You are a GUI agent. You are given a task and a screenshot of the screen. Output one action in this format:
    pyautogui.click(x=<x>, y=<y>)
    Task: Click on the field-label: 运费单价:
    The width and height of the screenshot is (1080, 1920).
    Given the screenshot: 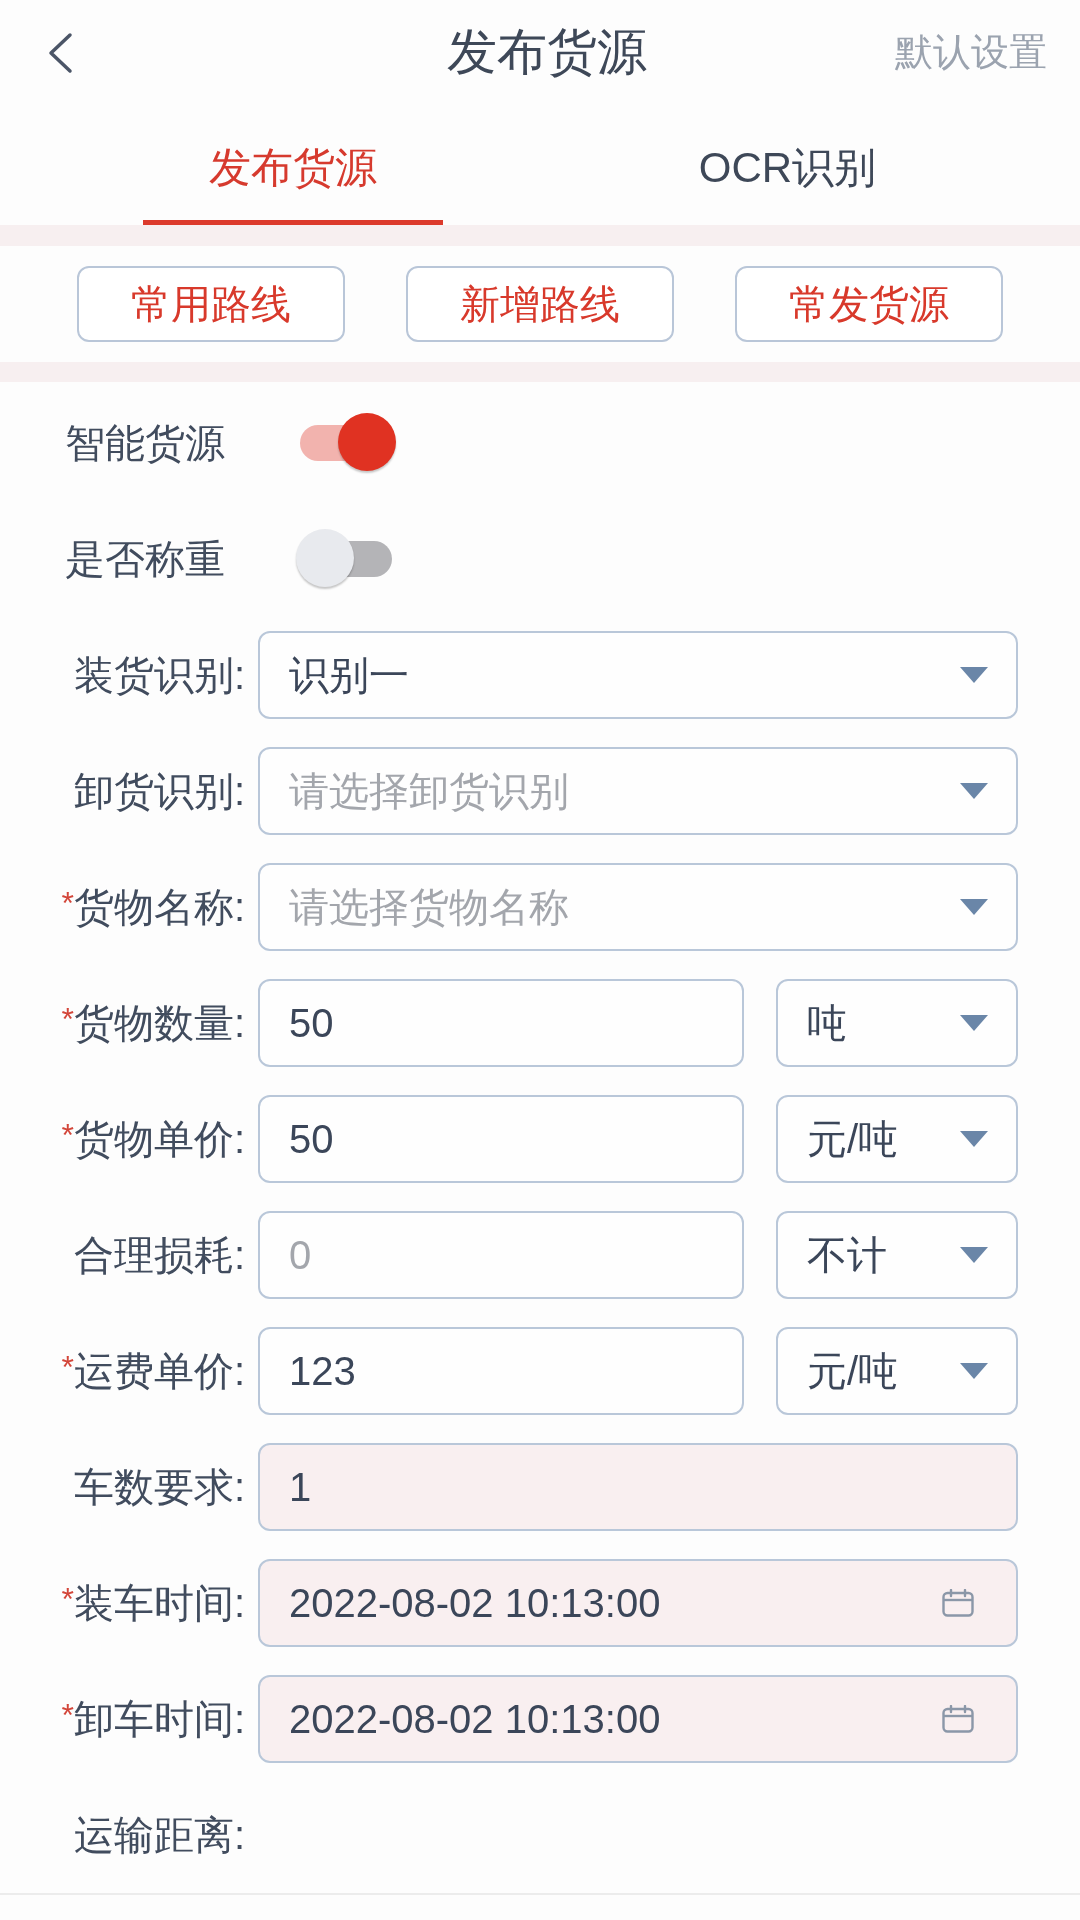 What is the action you would take?
    pyautogui.click(x=159, y=1371)
    